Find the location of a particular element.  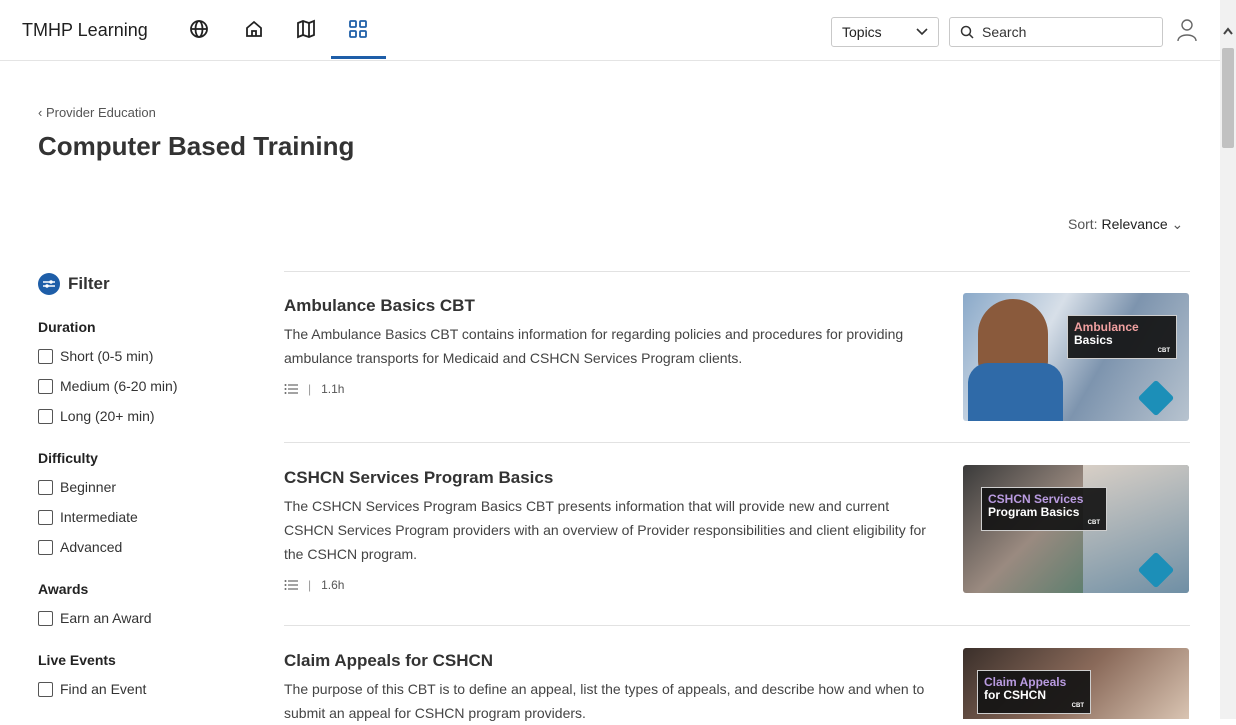

sort-label: Sort: is located at coordinates (1083, 224).